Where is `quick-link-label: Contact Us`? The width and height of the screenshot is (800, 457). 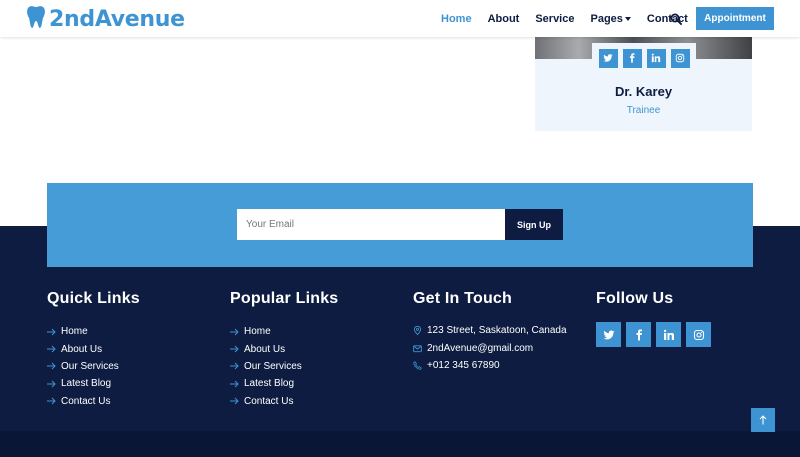 quick-link-label: Contact Us is located at coordinates (86, 401).